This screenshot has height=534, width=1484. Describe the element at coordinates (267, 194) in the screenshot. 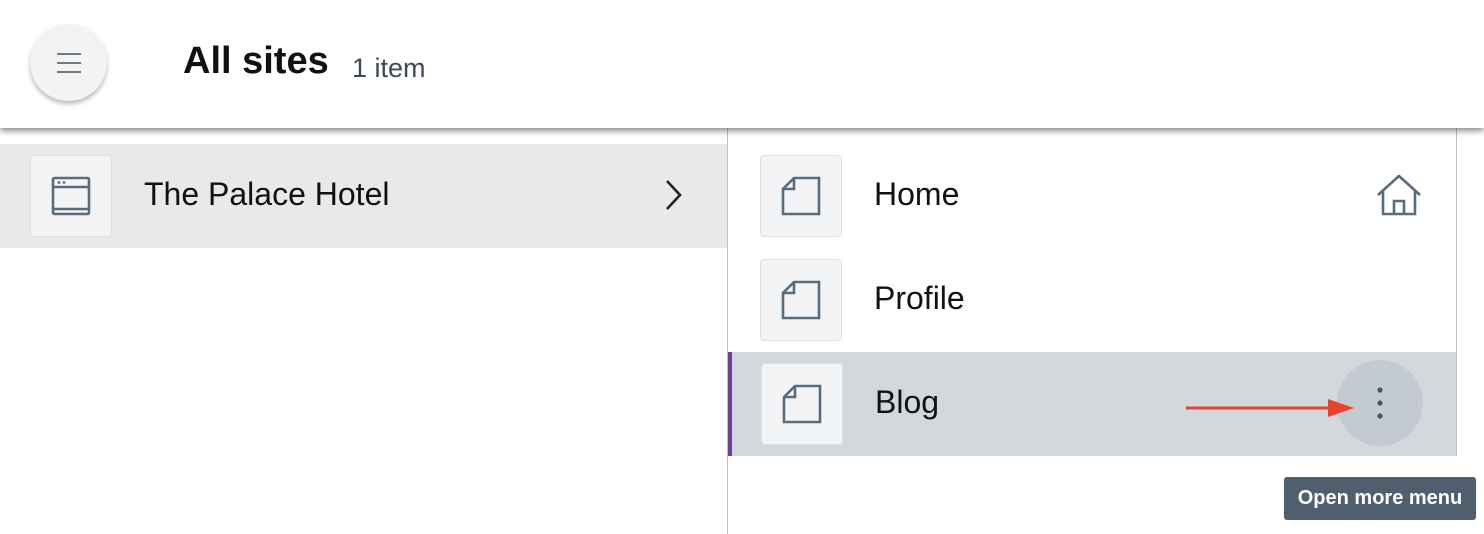

I see `site-label: The Palace Hotel` at that location.